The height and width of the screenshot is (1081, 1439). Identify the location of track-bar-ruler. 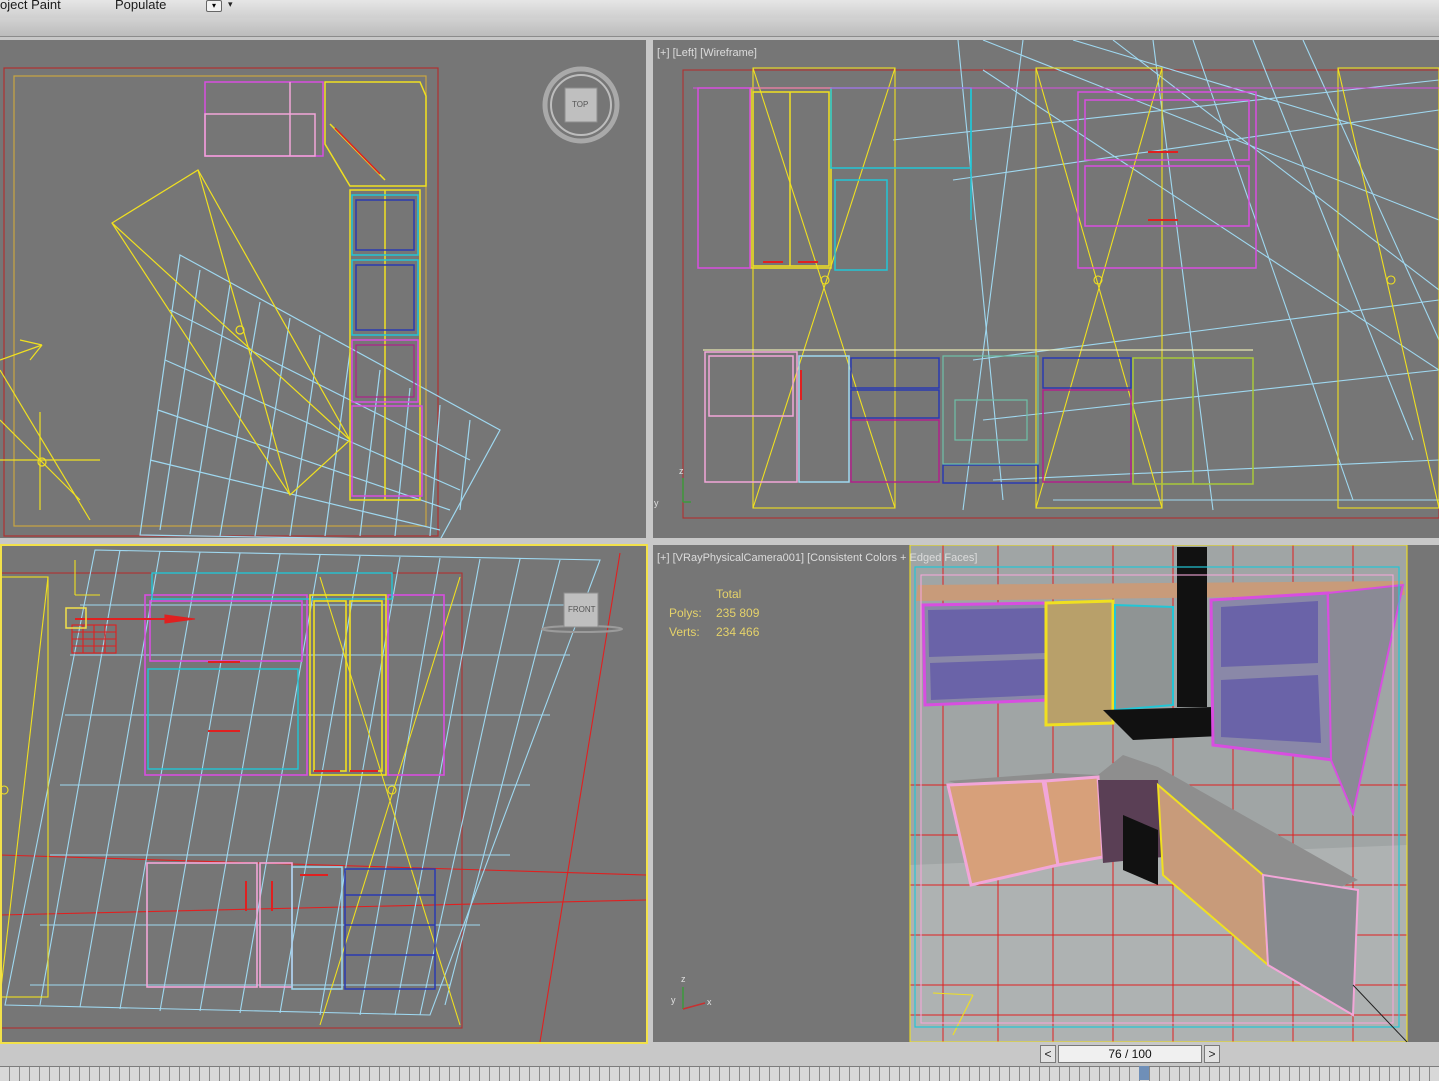
(719, 1073).